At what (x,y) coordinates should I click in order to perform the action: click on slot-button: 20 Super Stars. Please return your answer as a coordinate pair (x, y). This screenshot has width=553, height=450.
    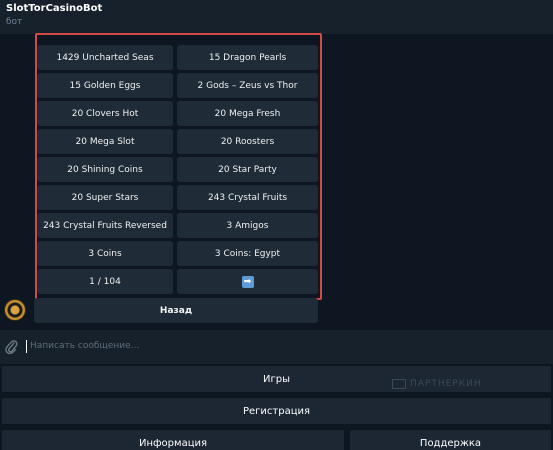
    Looking at the image, I should click on (105, 197).